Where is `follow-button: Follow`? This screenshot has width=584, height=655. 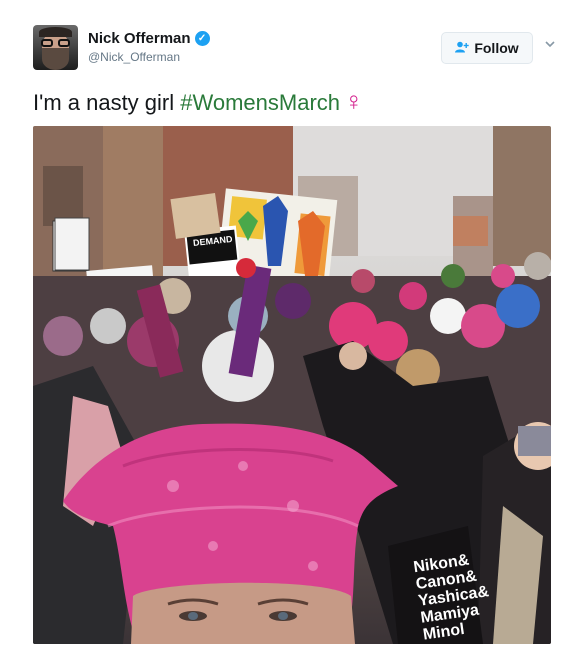
follow-button: Follow is located at coordinates (487, 48).